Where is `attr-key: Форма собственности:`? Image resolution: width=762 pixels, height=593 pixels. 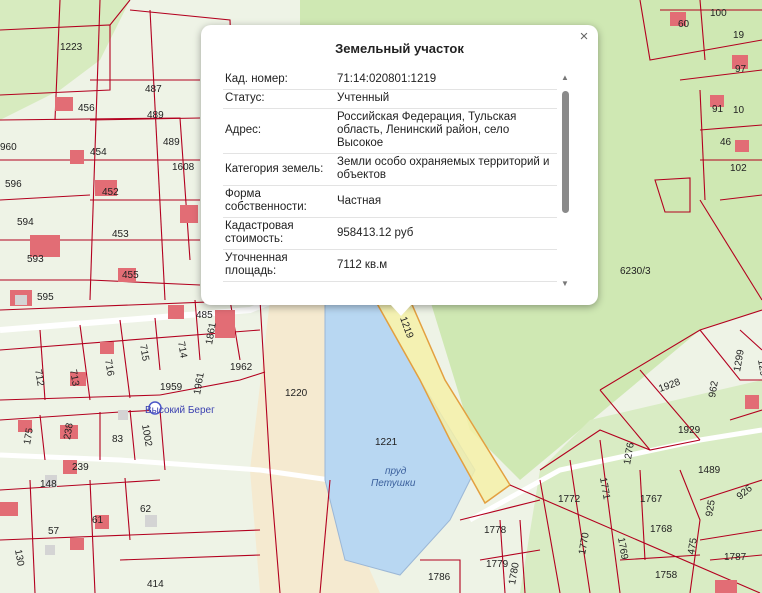 attr-key: Форма собственности: is located at coordinates (279, 201).